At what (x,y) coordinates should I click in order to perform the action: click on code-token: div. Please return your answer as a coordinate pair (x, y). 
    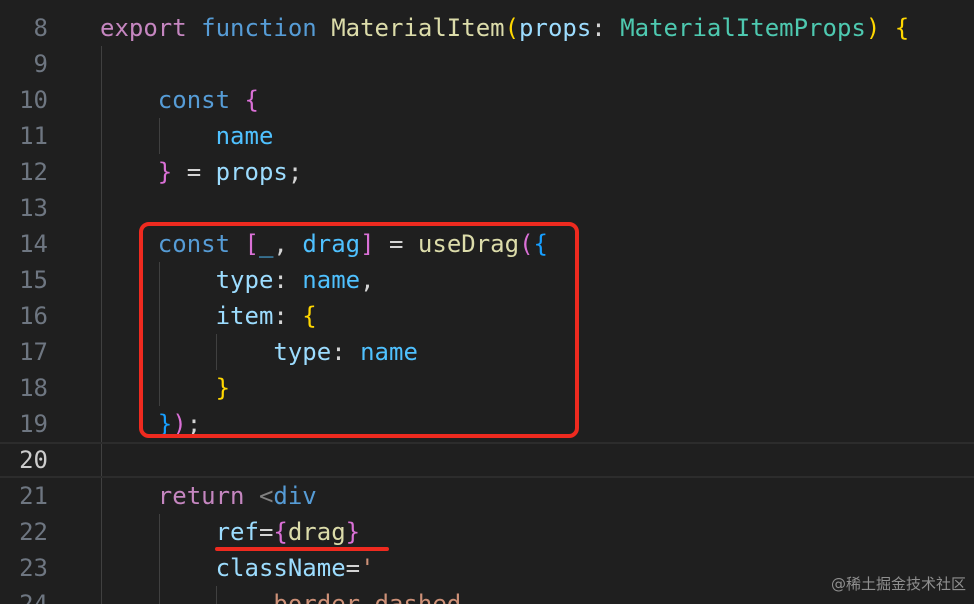
    Looking at the image, I should click on (295, 496).